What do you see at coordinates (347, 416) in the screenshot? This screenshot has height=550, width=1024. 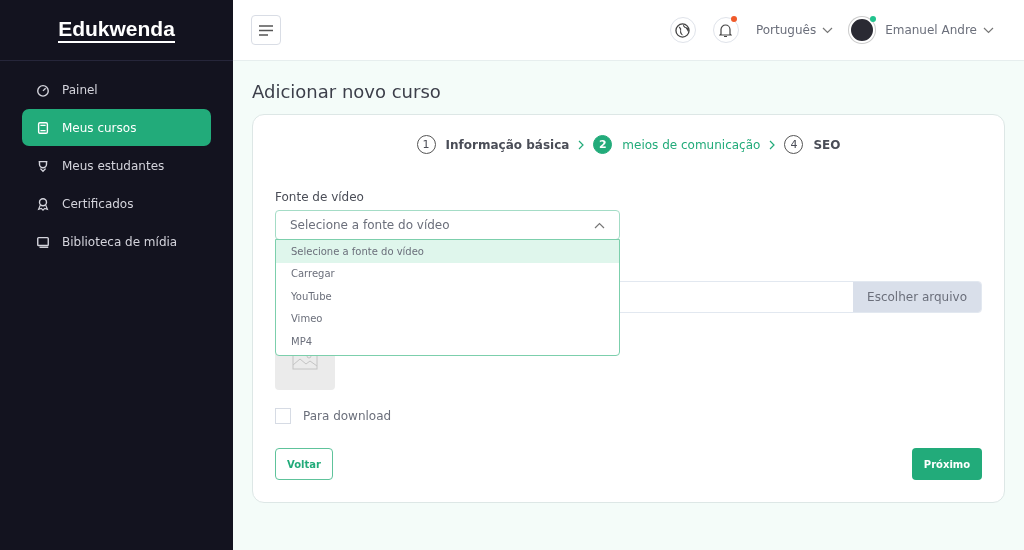 I see `checkbox-label: Para download` at bounding box center [347, 416].